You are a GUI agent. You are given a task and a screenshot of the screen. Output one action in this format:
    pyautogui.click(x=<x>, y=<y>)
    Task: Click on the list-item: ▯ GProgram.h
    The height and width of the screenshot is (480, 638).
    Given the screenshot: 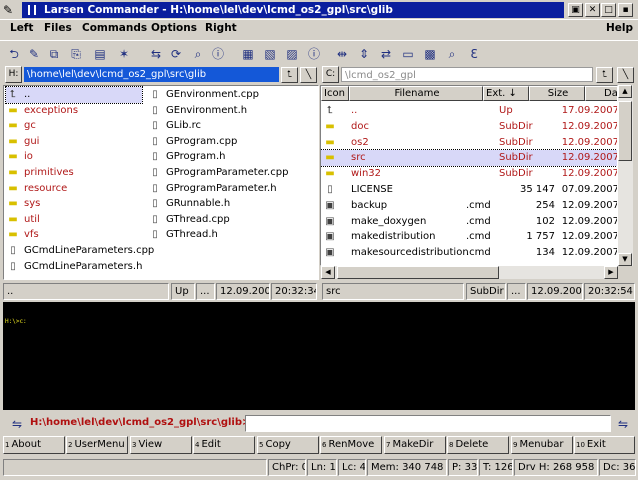 What is the action you would take?
    pyautogui.click(x=232, y=157)
    